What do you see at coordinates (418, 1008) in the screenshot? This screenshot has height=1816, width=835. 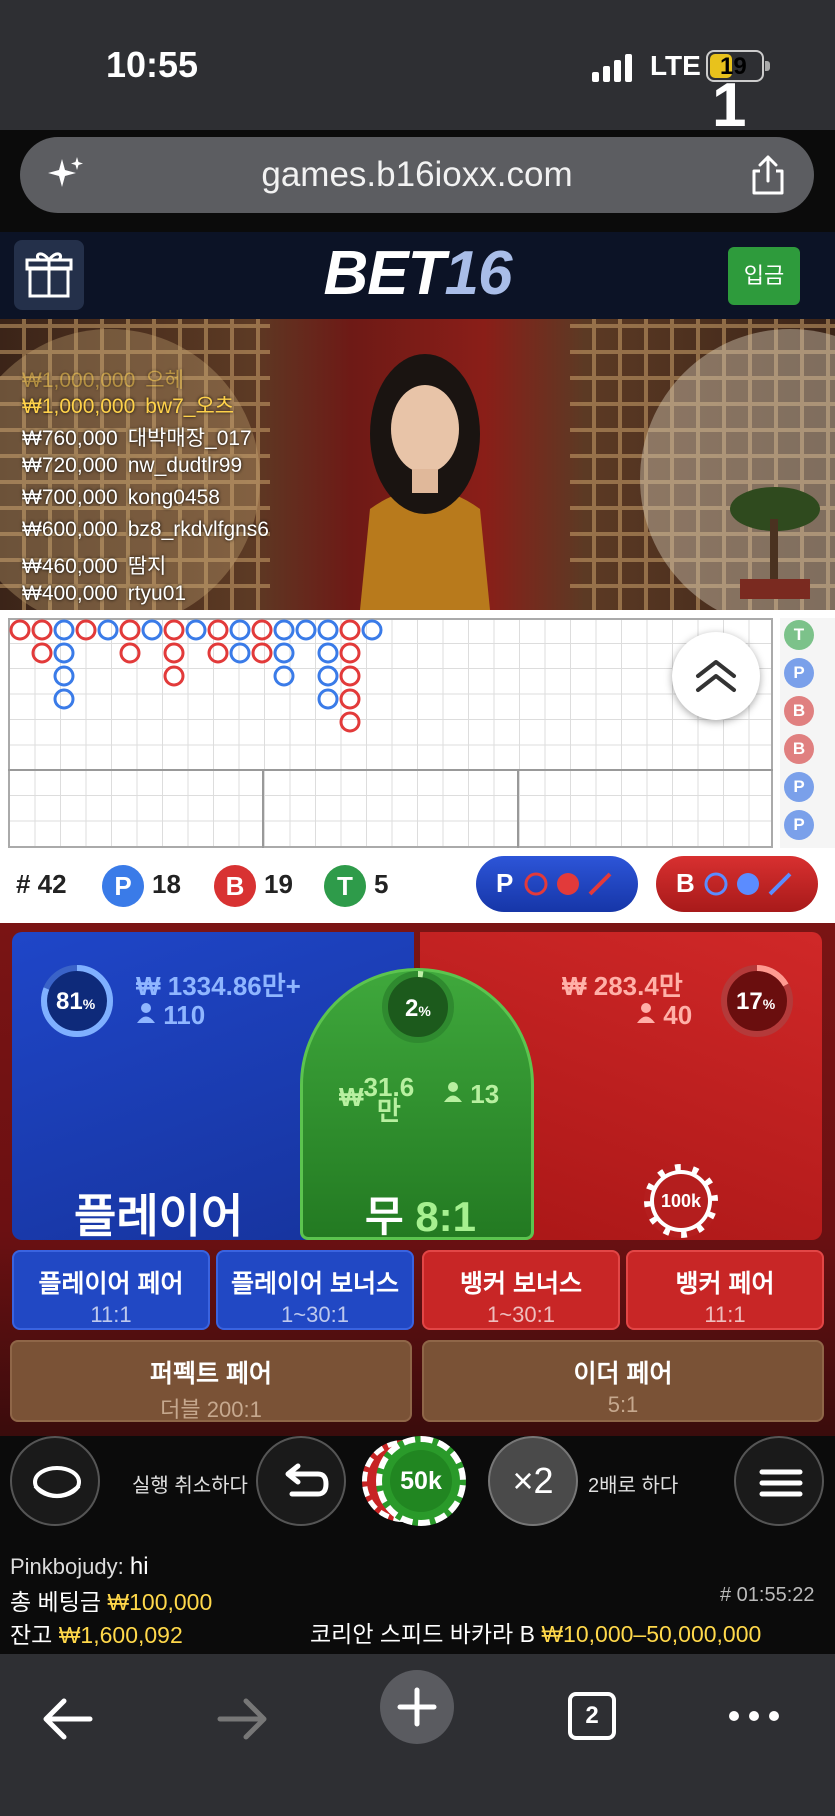 I see `tie-percent: 2%` at bounding box center [418, 1008].